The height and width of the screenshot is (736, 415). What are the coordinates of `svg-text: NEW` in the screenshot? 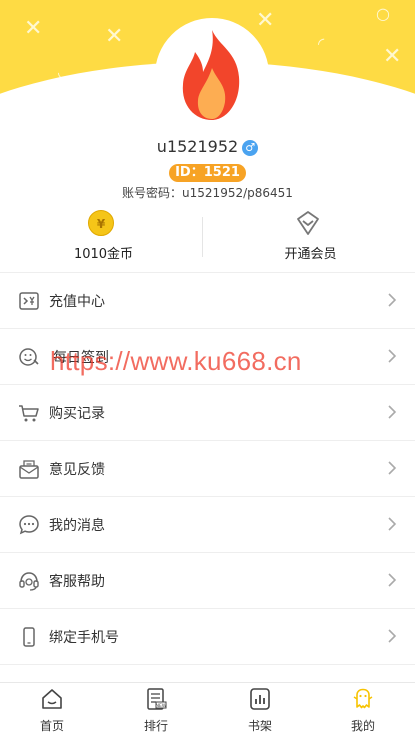 It's located at (161, 706).